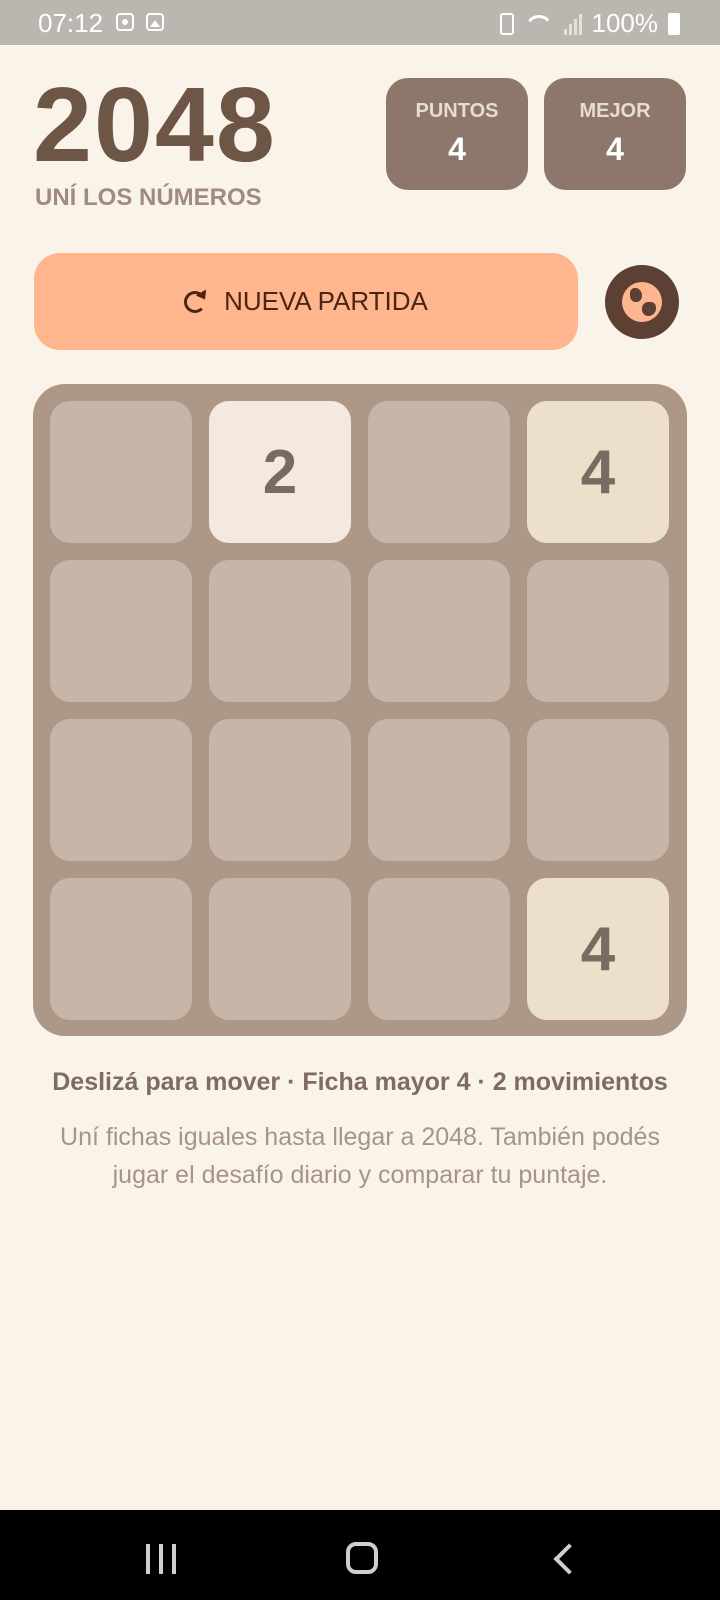 This screenshot has height=1600, width=720. I want to click on image-icon, so click(155, 22).